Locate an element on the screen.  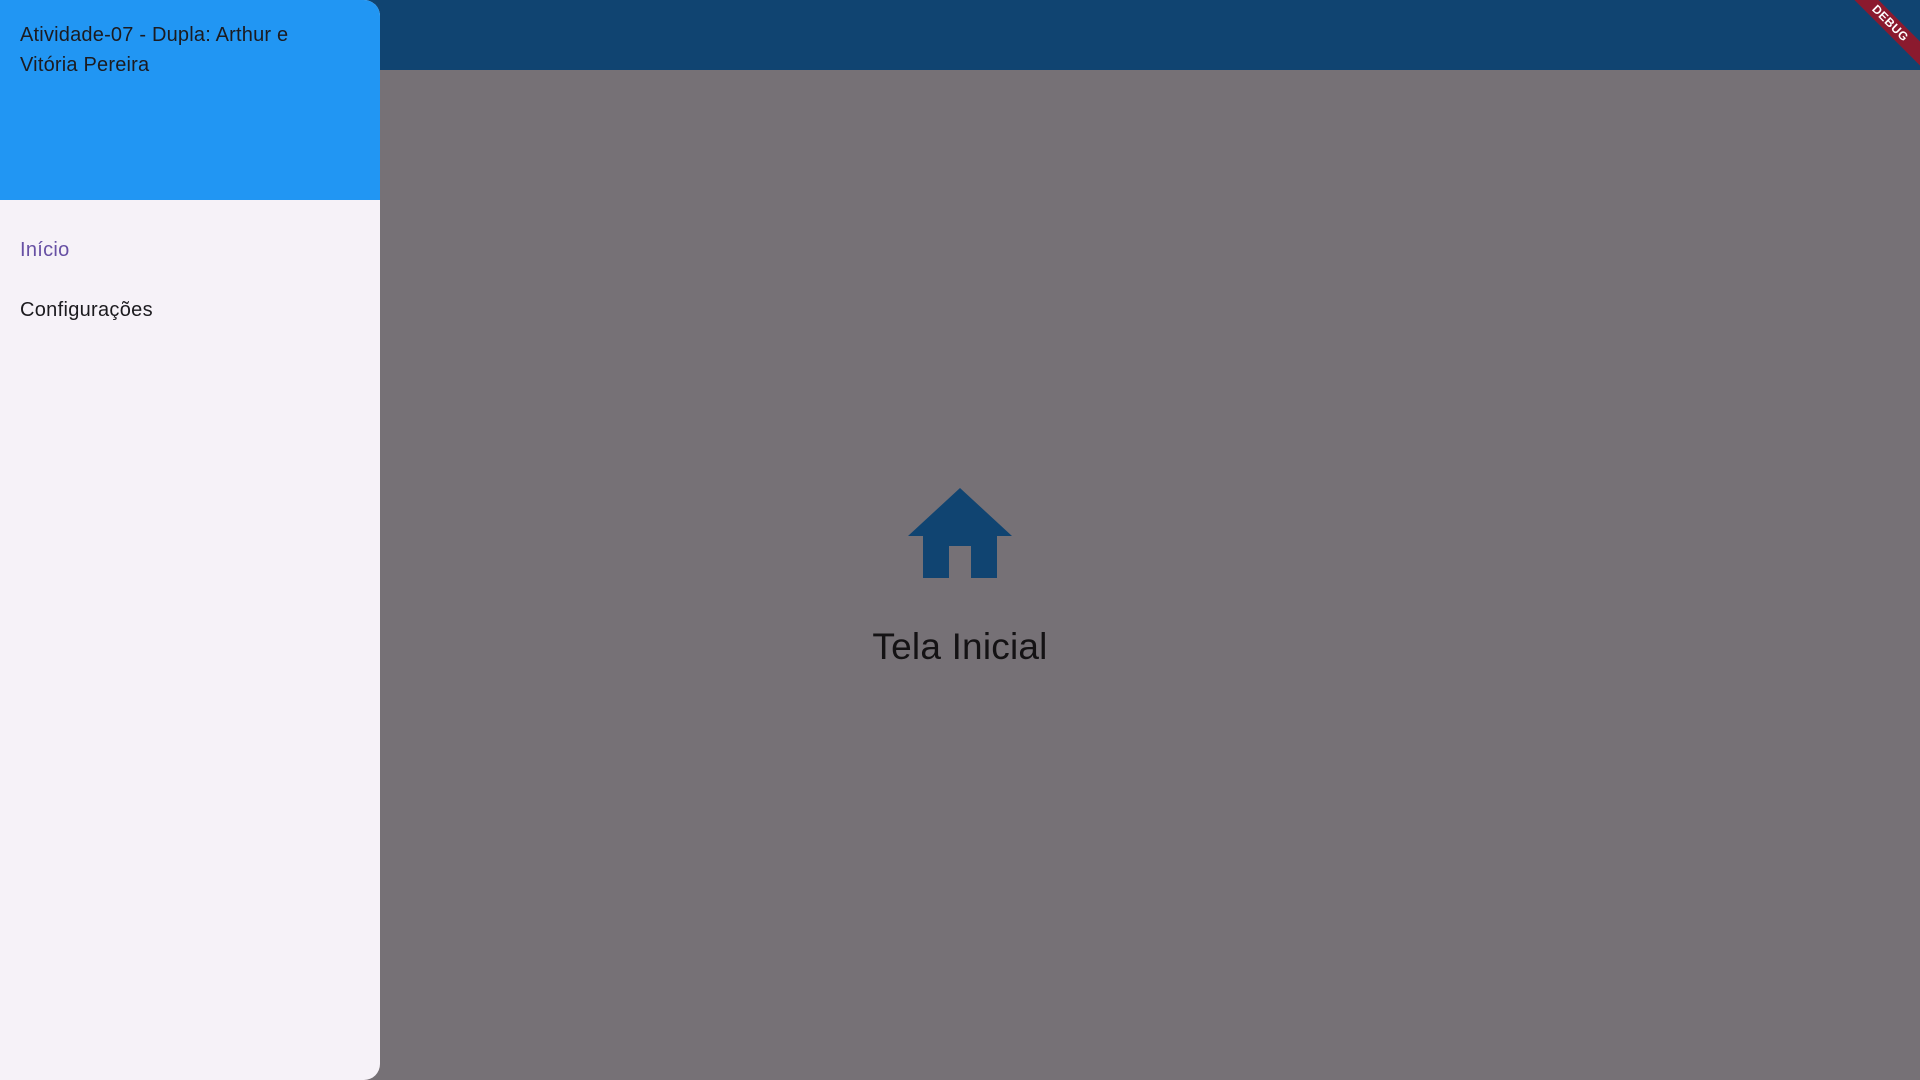
drawer-item-inicio: Início is located at coordinates (190, 250).